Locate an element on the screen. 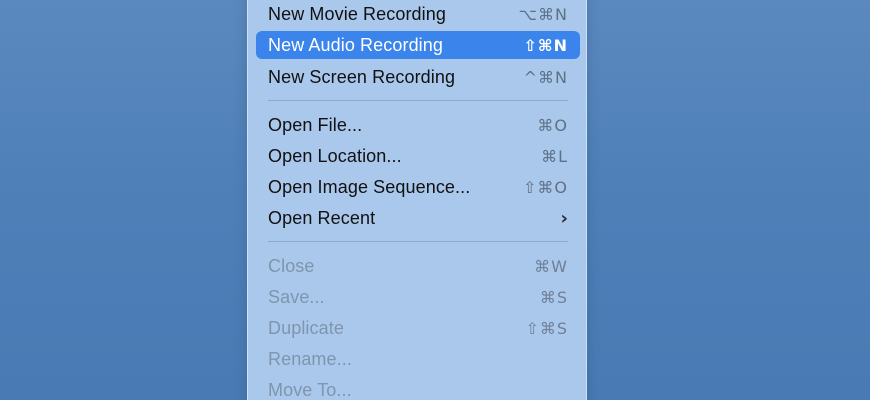 This screenshot has height=400, width=870. menu-item-open-image-sequence: Open Image Sequence... ⇧⌘O is located at coordinates (418, 187).